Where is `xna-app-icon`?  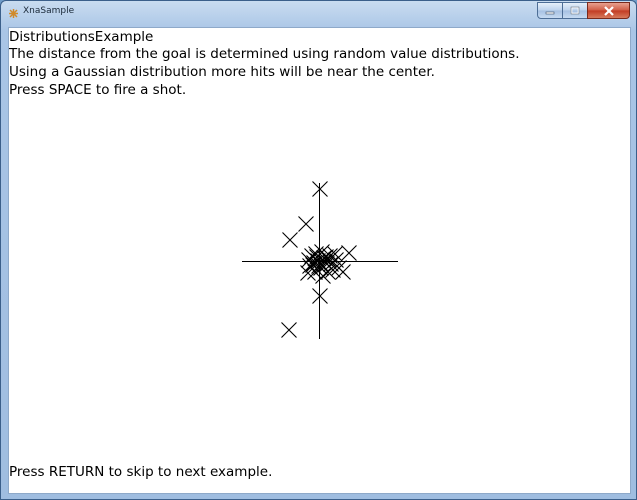 xna-app-icon is located at coordinates (13, 13).